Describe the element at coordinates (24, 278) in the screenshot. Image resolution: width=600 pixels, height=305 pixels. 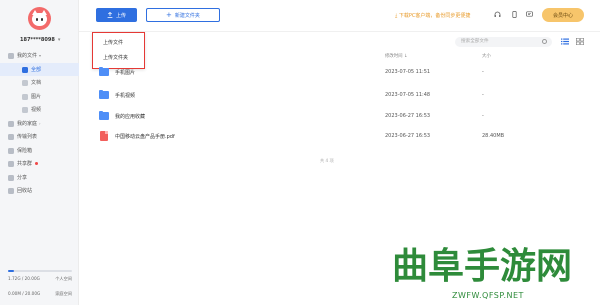
I see `personal-storage-used: 1.72G / 20.00G` at that location.